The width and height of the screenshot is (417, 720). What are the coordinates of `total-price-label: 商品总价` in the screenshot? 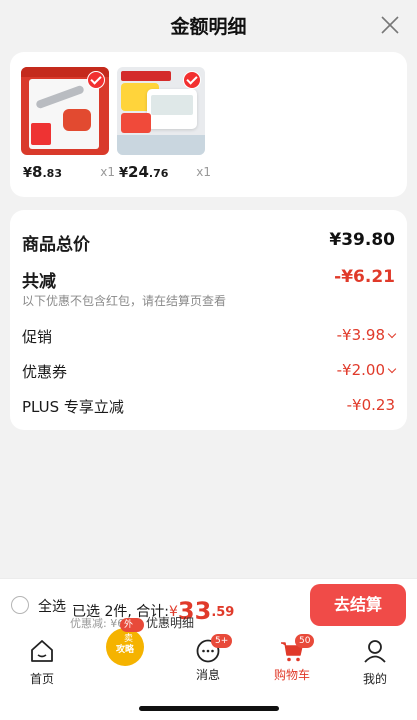 It's located at (56, 245).